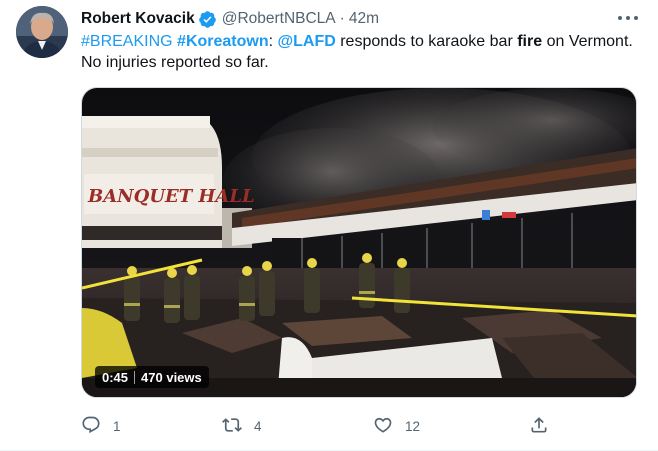  What do you see at coordinates (316, 426) in the screenshot?
I see `tweet-actions: 1 4 12` at bounding box center [316, 426].